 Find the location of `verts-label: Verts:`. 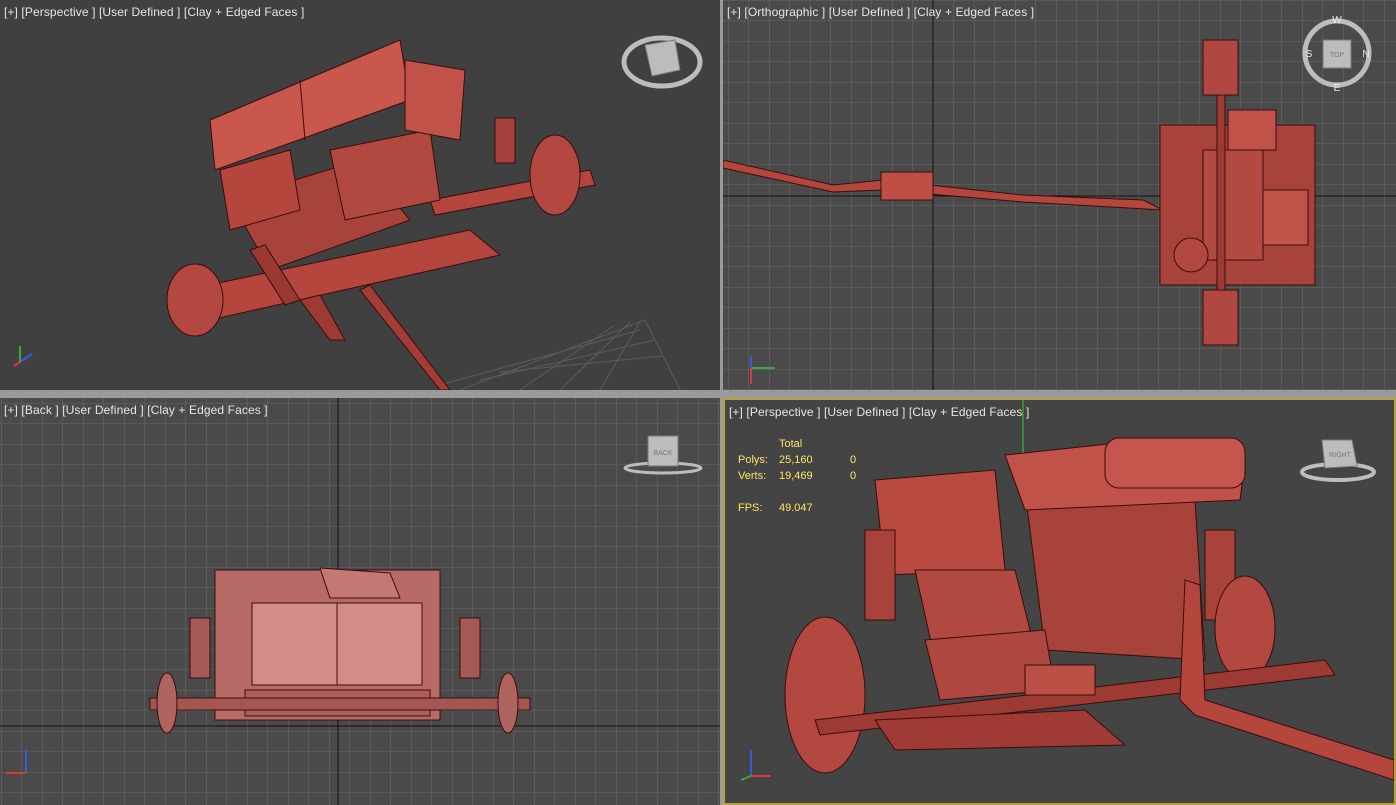

verts-label: Verts: is located at coordinates (752, 476).